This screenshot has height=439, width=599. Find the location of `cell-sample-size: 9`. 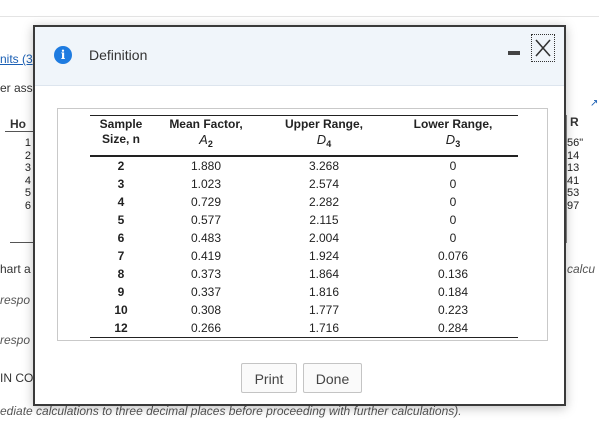

cell-sample-size: 9 is located at coordinates (121, 292).